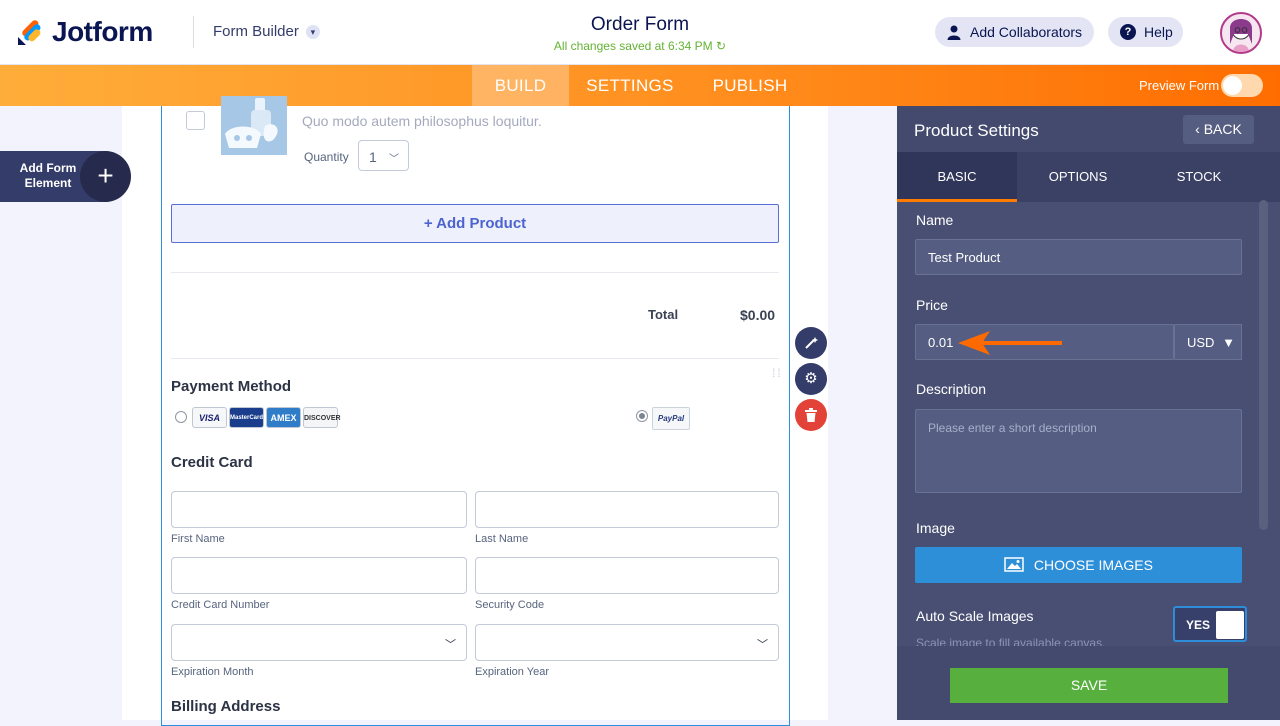 This screenshot has width=1280, height=726. I want to click on description-label: Description, so click(951, 389).